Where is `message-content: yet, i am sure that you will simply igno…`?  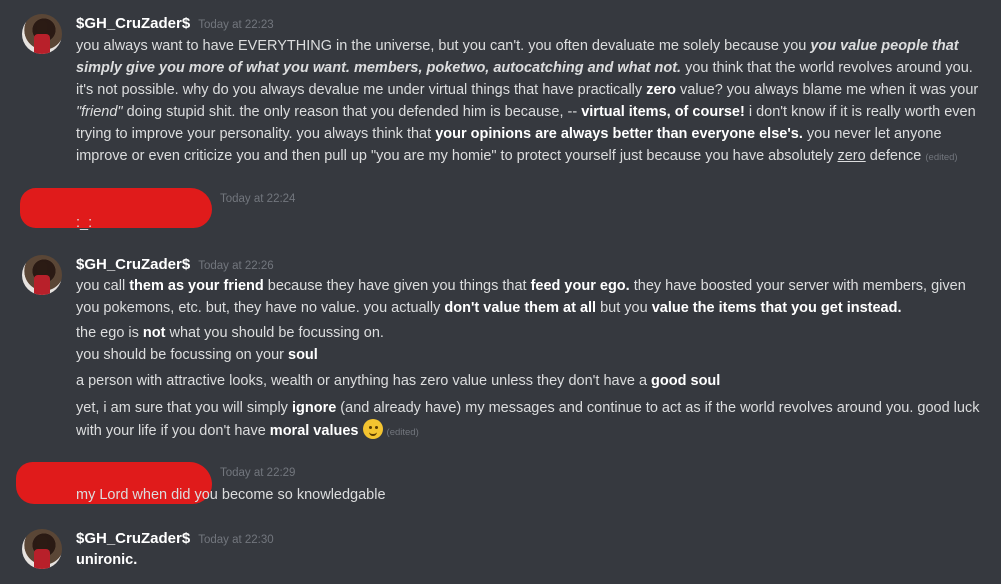
message-content: yet, i am sure that you will simply igno… is located at coordinates (532, 420).